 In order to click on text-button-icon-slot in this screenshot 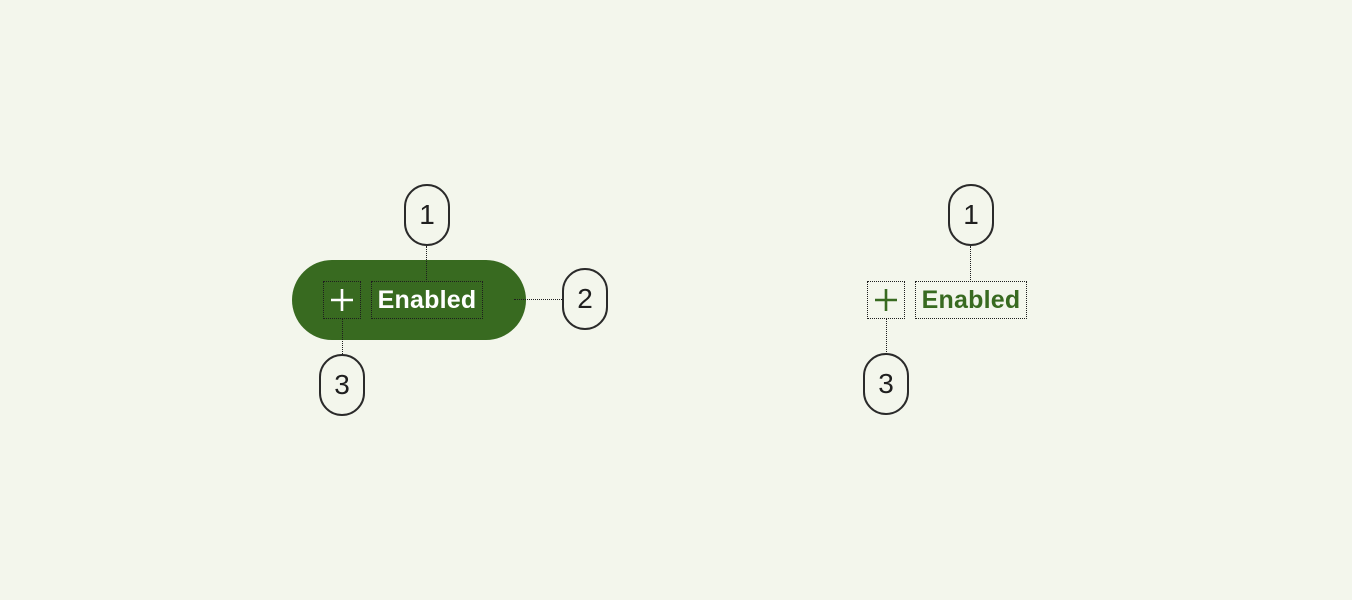, I will do `click(886, 300)`.